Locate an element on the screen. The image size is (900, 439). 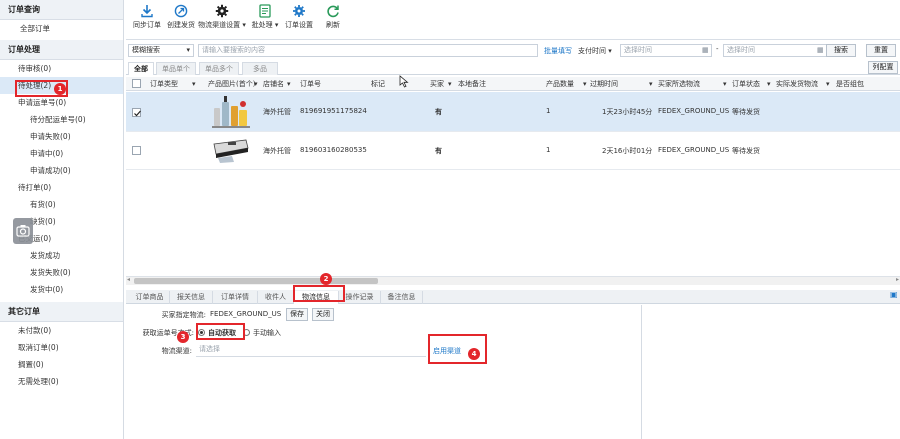
tab-logistics-info: 物流信息 is located at coordinates (316, 297).